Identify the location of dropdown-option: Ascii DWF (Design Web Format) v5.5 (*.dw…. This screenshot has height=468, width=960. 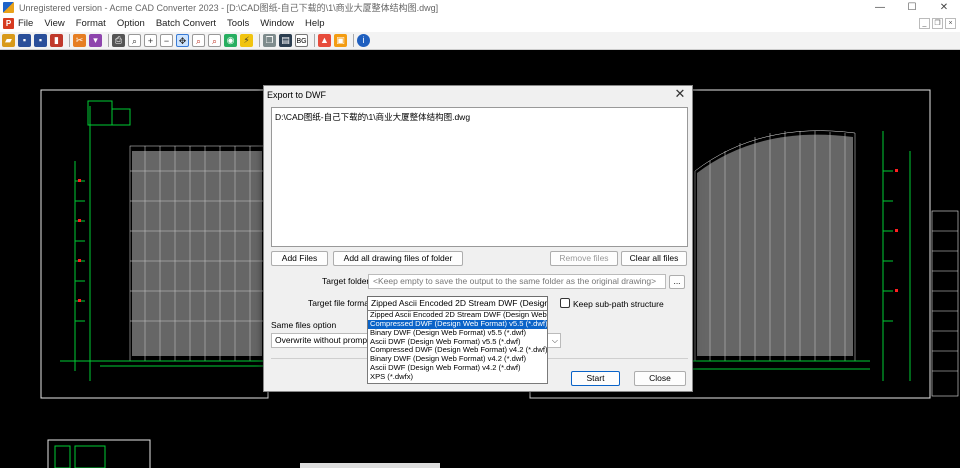
(457, 342).